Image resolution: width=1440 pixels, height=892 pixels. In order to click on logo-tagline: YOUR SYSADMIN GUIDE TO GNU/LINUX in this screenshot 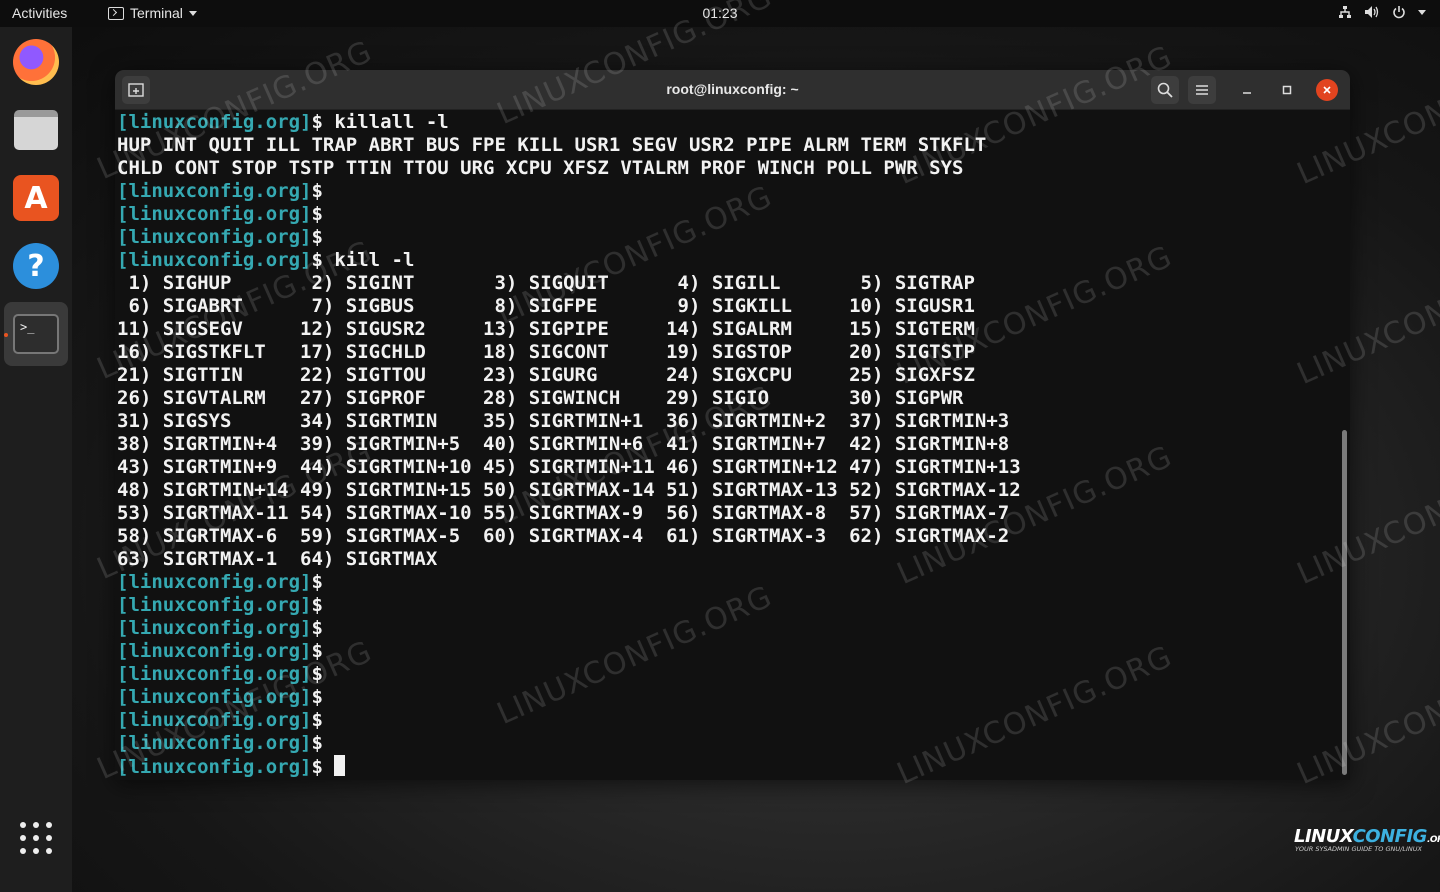, I will do `click(1358, 849)`.